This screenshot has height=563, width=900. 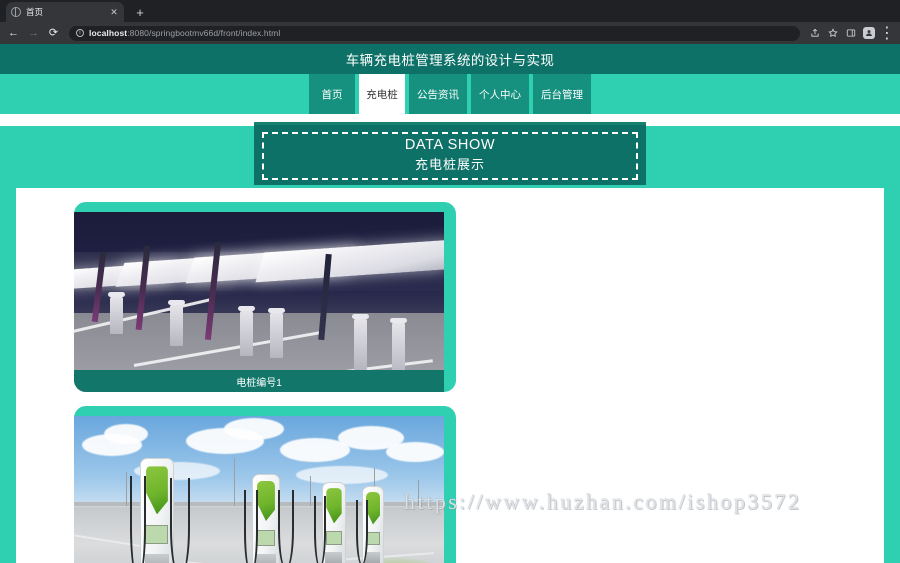 What do you see at coordinates (33, 33) in the screenshot?
I see `forward-icon: →` at bounding box center [33, 33].